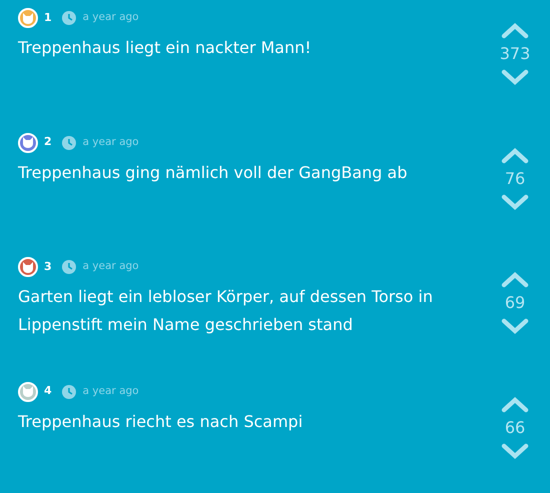  I want to click on post-number: 2, so click(48, 142).